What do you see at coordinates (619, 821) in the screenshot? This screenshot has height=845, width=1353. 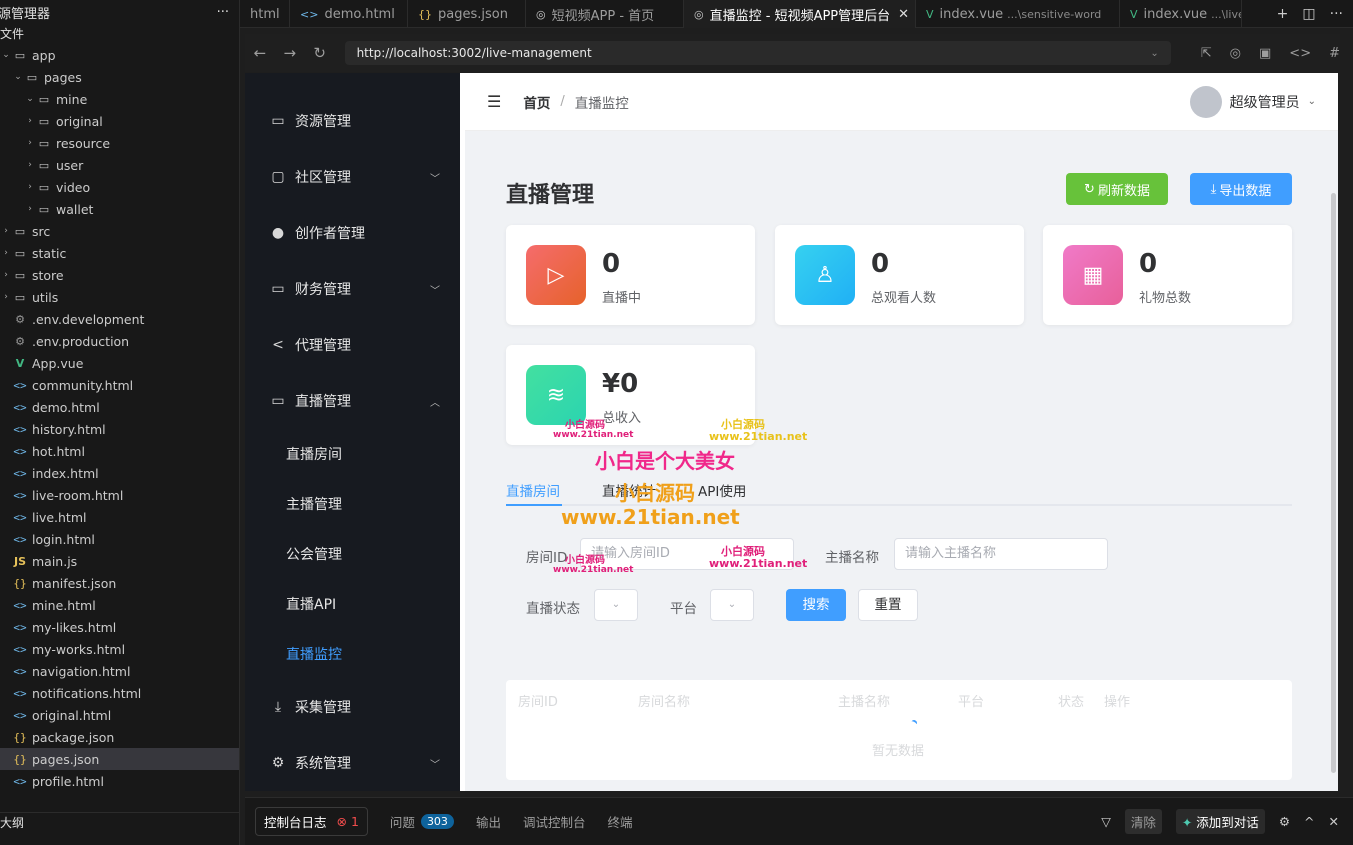 I see `terminal-tab: 终端` at bounding box center [619, 821].